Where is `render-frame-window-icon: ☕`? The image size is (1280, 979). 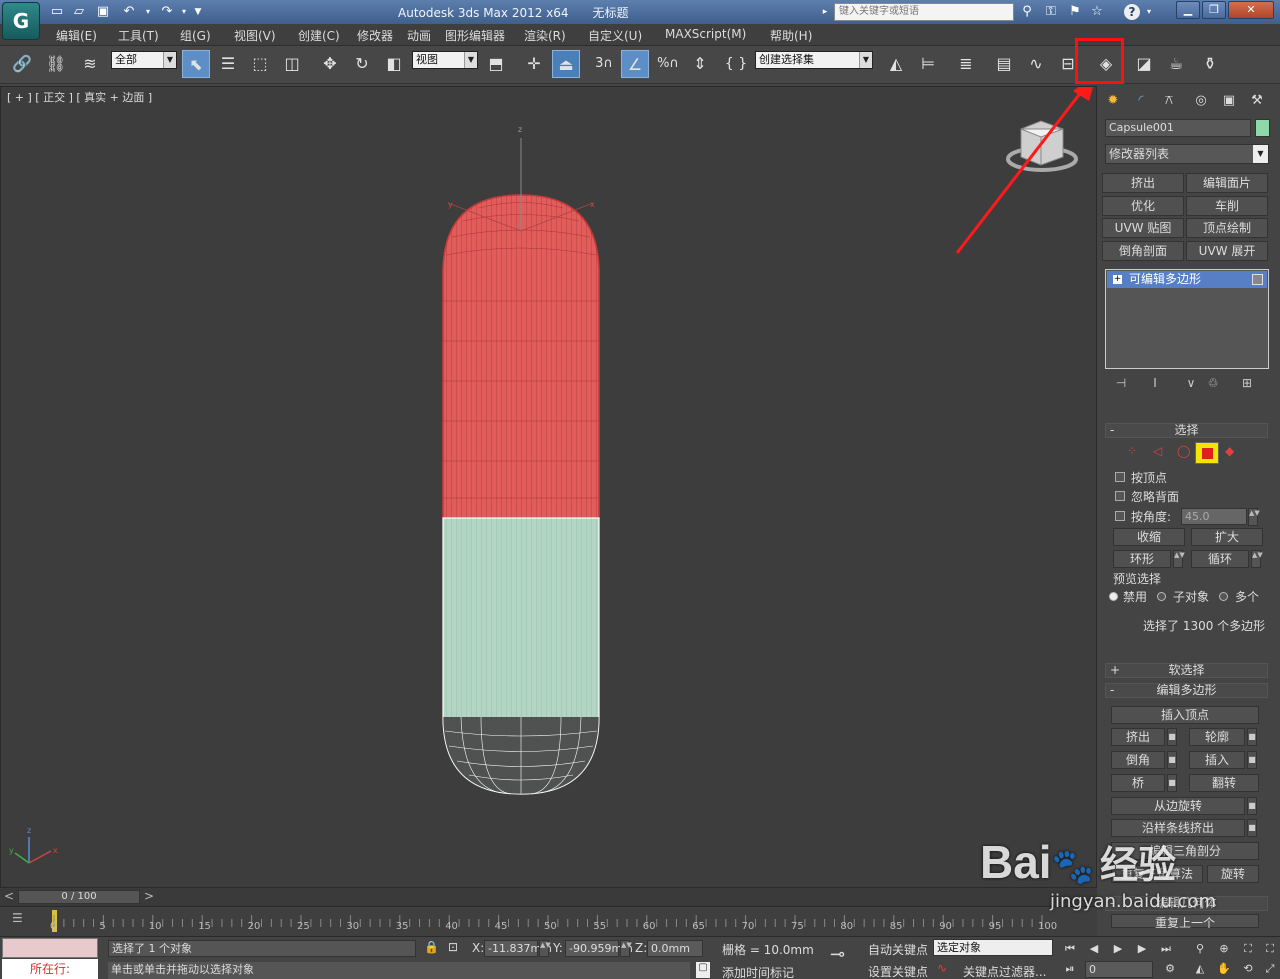 render-frame-window-icon: ☕ is located at coordinates (1176, 64).